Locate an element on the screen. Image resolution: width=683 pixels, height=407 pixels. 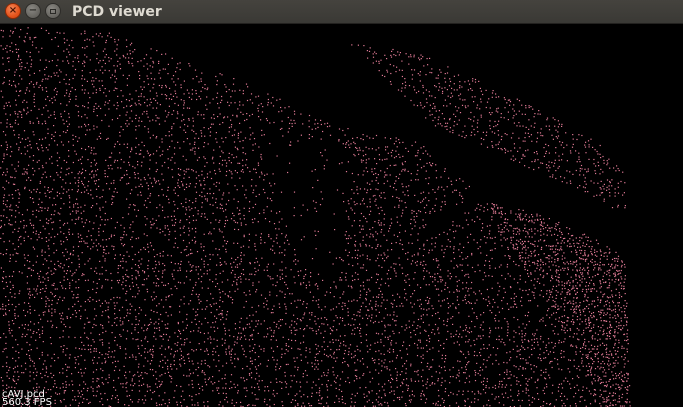
close-button: × is located at coordinates (13, 11).